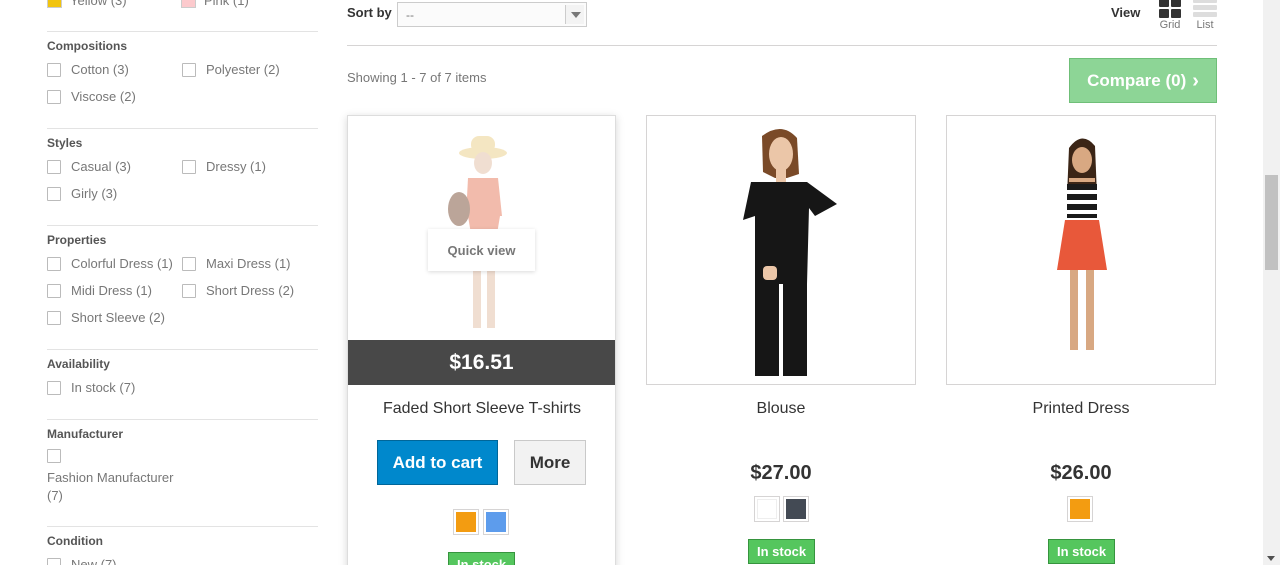  I want to click on view-grid-button: Grid, so click(1170, 17).